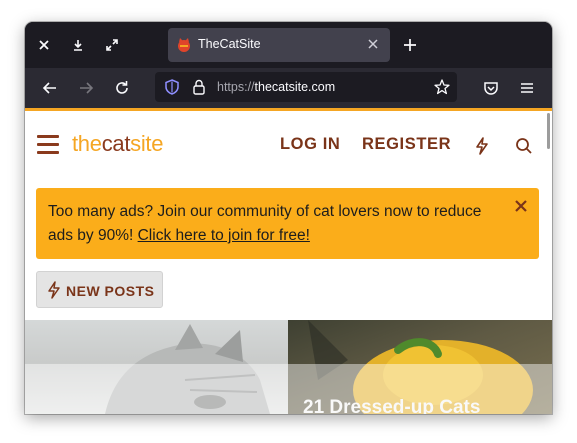  I want to click on new-tab-icon, so click(410, 45).